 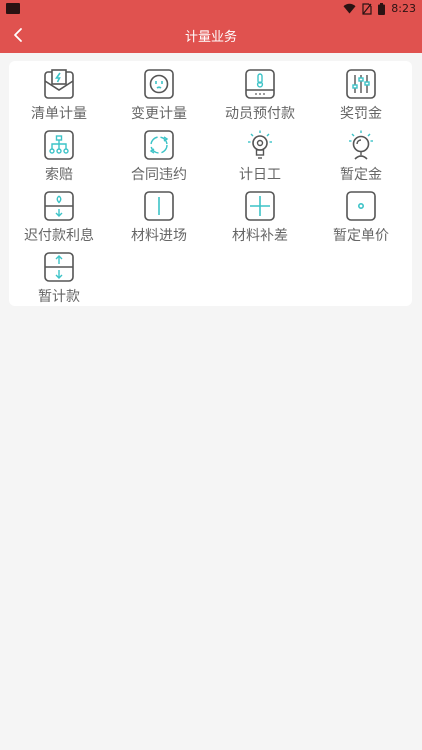 What do you see at coordinates (361, 206) in the screenshot?
I see `provisional-unit-price-icon` at bounding box center [361, 206].